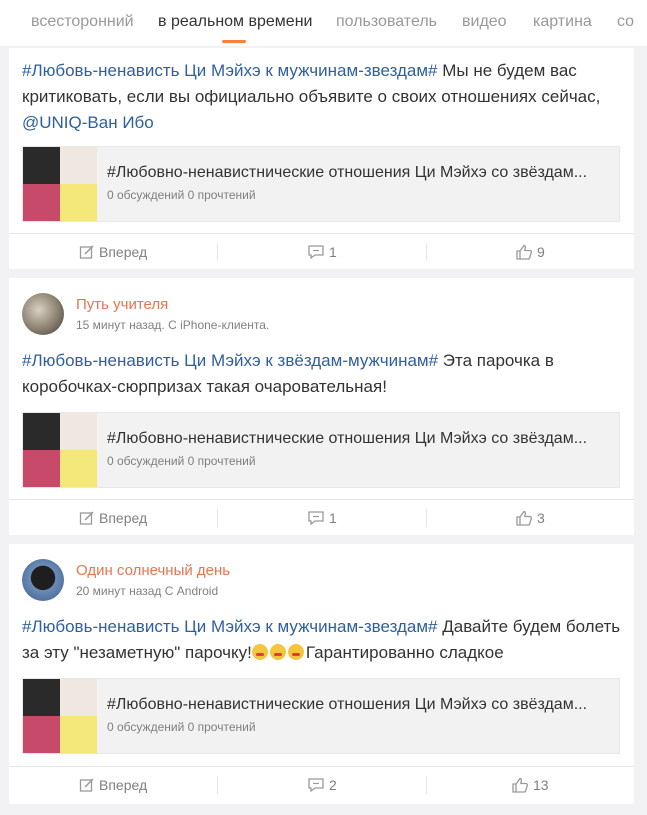 This screenshot has height=815, width=647. What do you see at coordinates (625, 22) in the screenshot?
I see `tab-more: со` at bounding box center [625, 22].